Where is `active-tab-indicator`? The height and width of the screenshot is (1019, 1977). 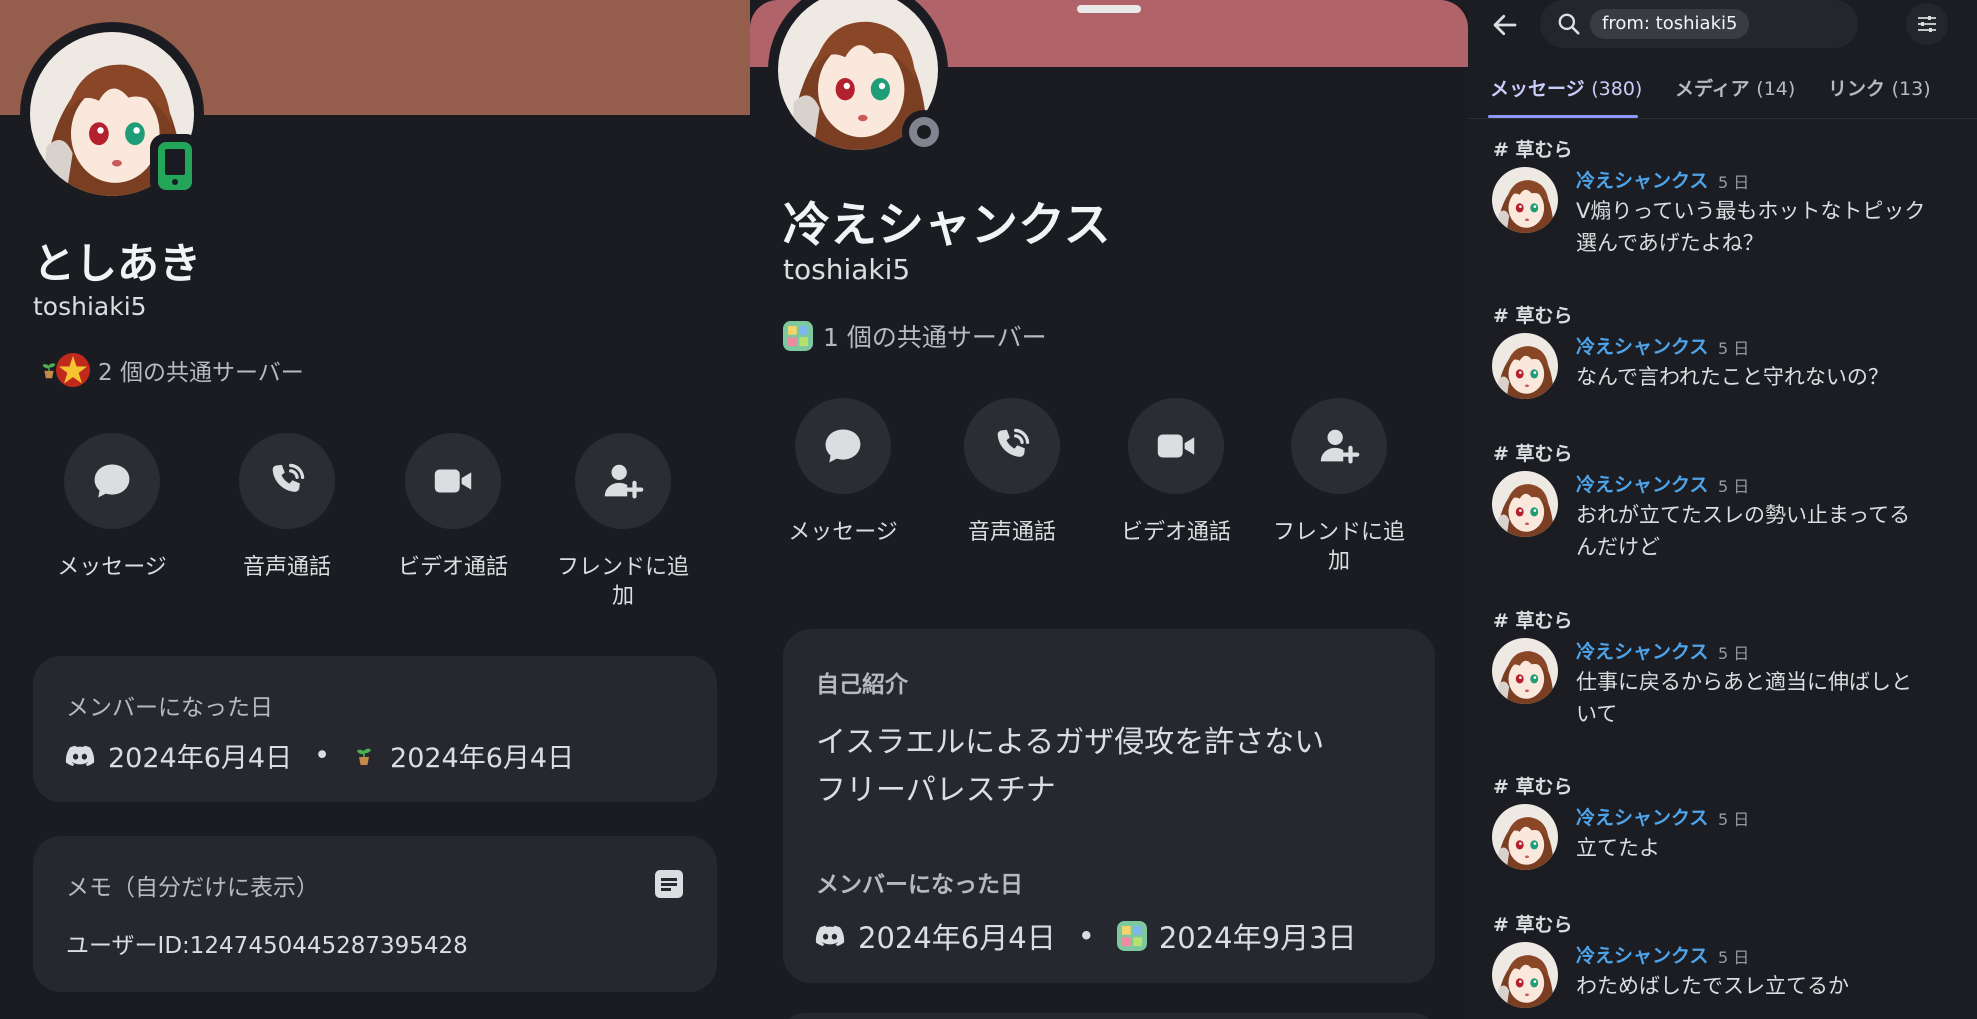
active-tab-indicator is located at coordinates (1563, 116).